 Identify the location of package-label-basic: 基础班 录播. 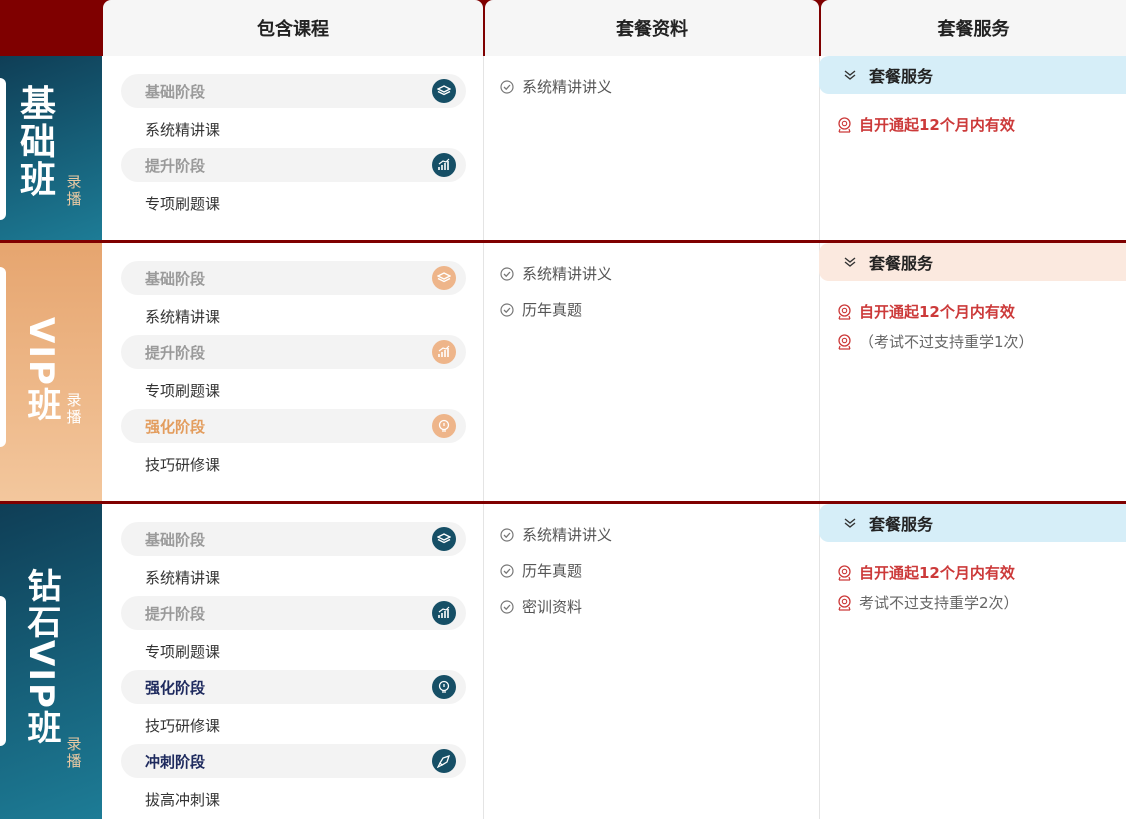
(51, 148).